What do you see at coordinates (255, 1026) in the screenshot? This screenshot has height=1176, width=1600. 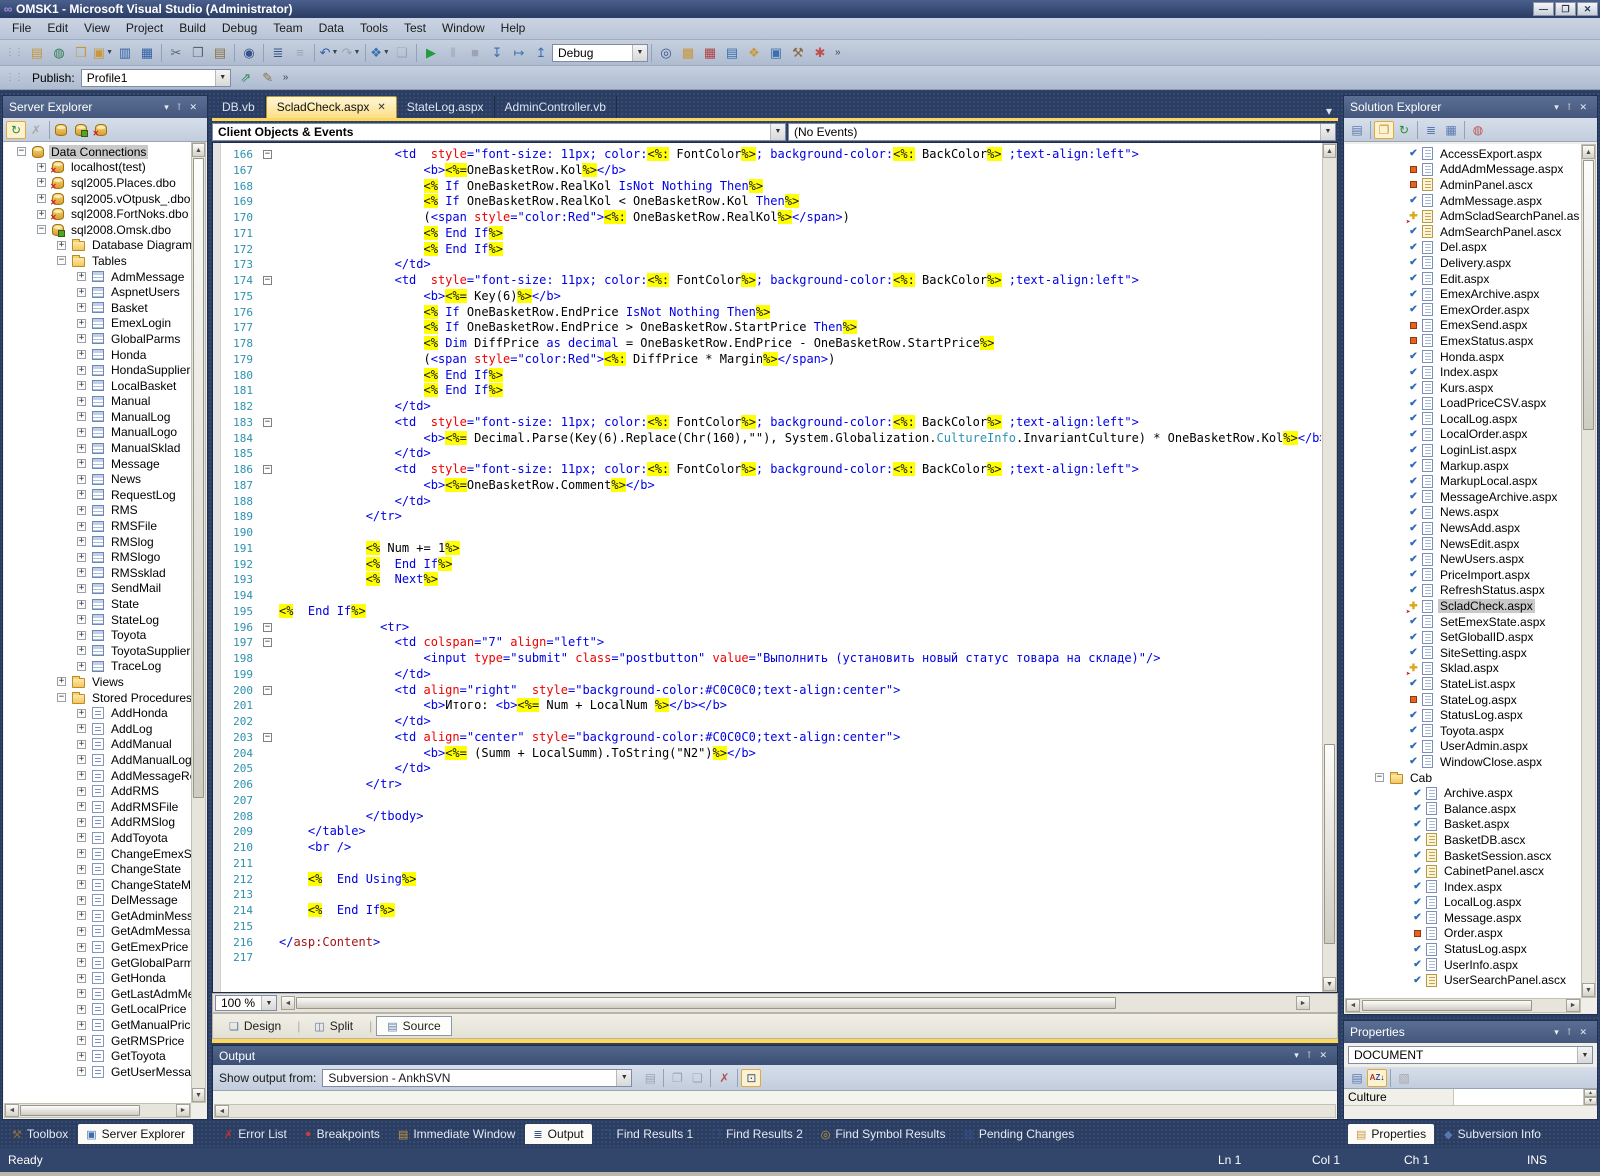 I see `view-tab-design: ❏ Design` at bounding box center [255, 1026].